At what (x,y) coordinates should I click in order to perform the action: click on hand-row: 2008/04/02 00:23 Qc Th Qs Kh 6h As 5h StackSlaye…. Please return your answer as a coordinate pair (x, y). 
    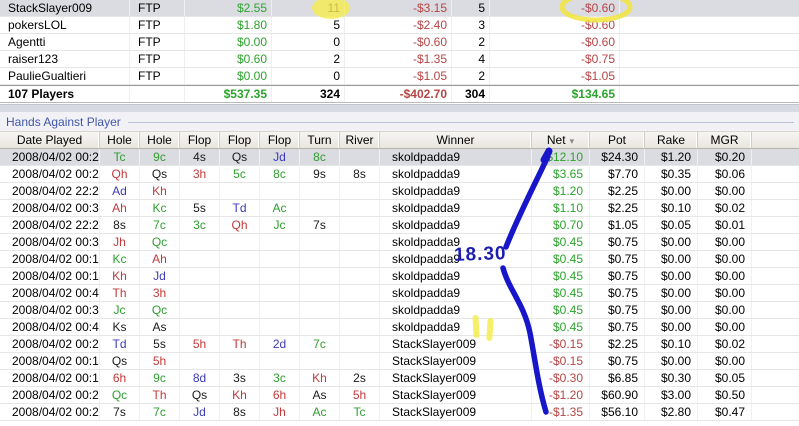
    Looking at the image, I should click on (399, 395).